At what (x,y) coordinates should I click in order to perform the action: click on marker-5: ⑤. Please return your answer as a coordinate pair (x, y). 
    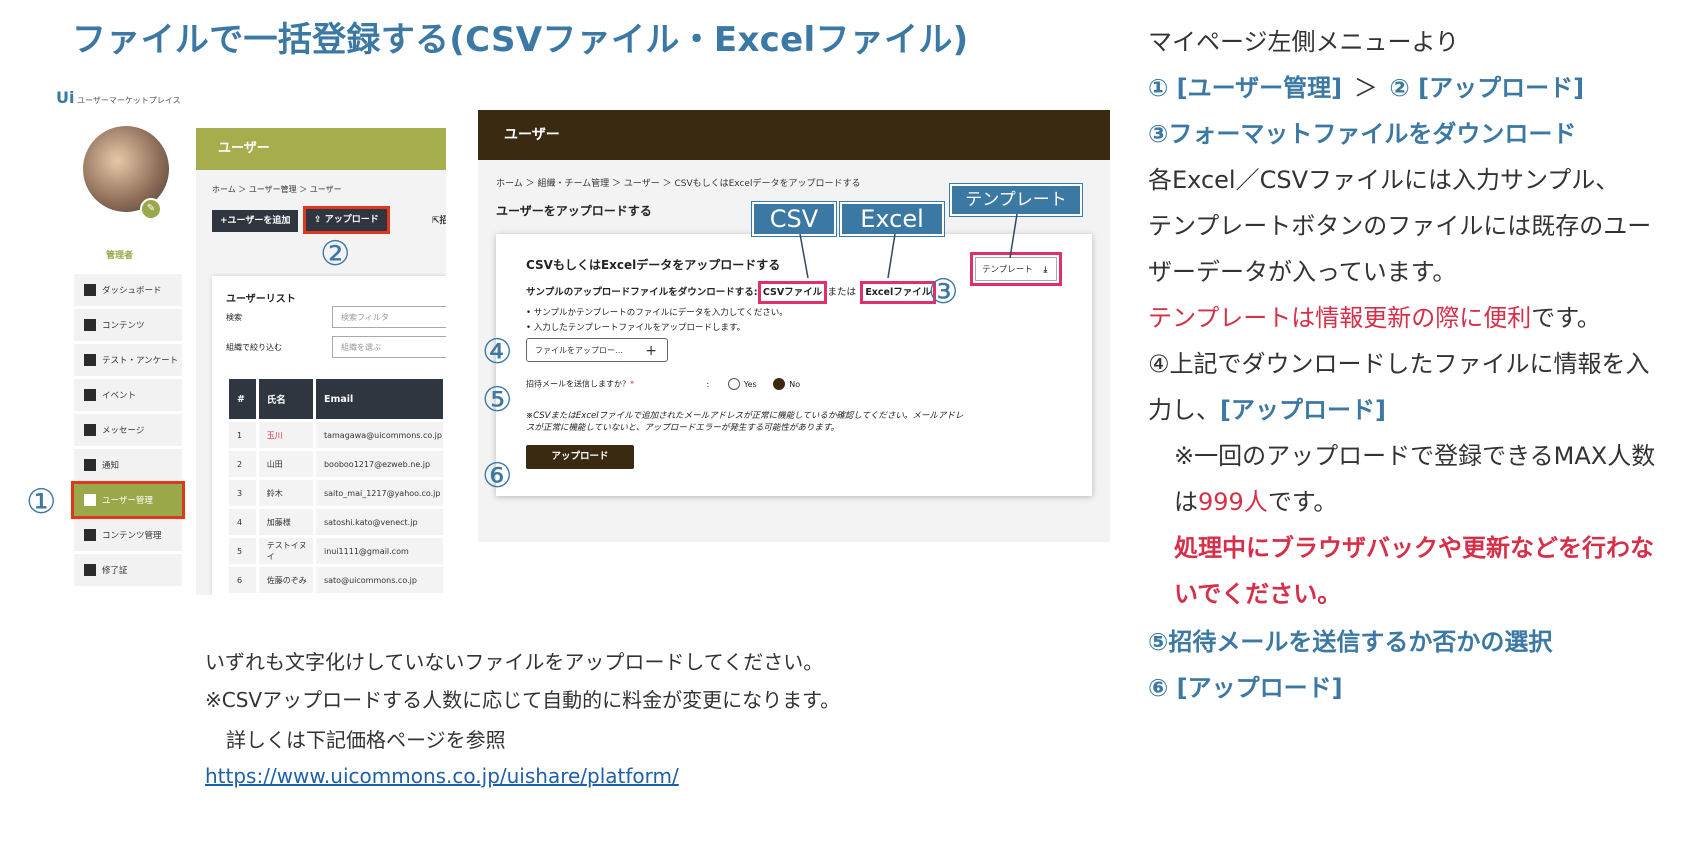
    Looking at the image, I should click on (497, 400).